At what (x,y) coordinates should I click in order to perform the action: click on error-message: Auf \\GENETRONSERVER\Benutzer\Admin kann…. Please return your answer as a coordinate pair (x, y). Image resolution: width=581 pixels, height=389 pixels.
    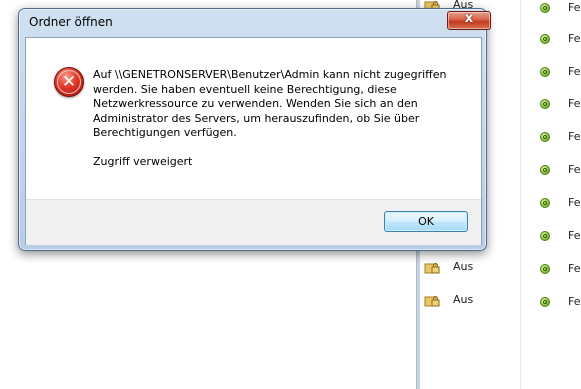
    Looking at the image, I should click on (270, 104).